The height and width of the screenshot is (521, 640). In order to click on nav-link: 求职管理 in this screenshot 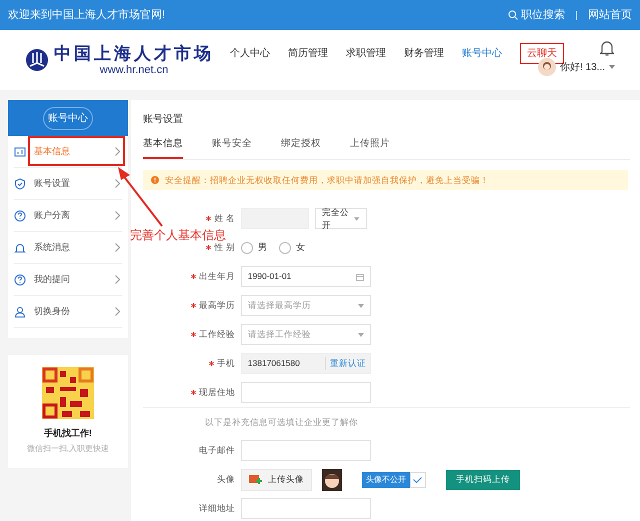, I will do `click(366, 53)`.